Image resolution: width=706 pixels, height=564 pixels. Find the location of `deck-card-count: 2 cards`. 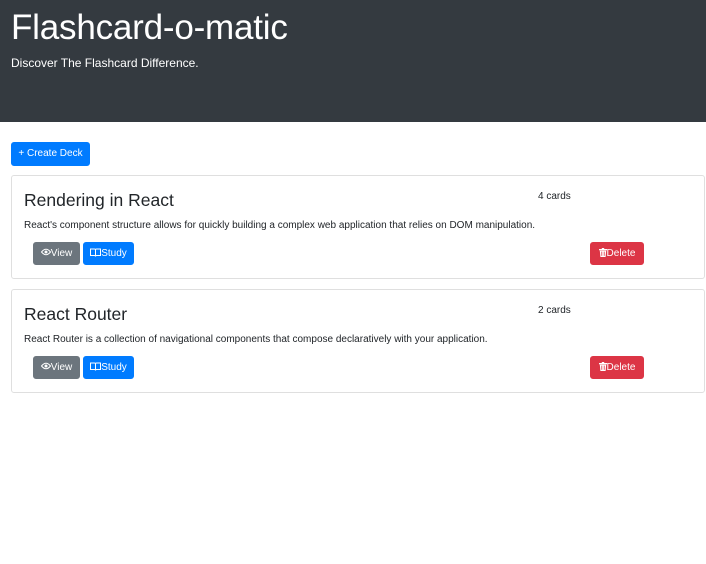

deck-card-count: 2 cards is located at coordinates (554, 310).